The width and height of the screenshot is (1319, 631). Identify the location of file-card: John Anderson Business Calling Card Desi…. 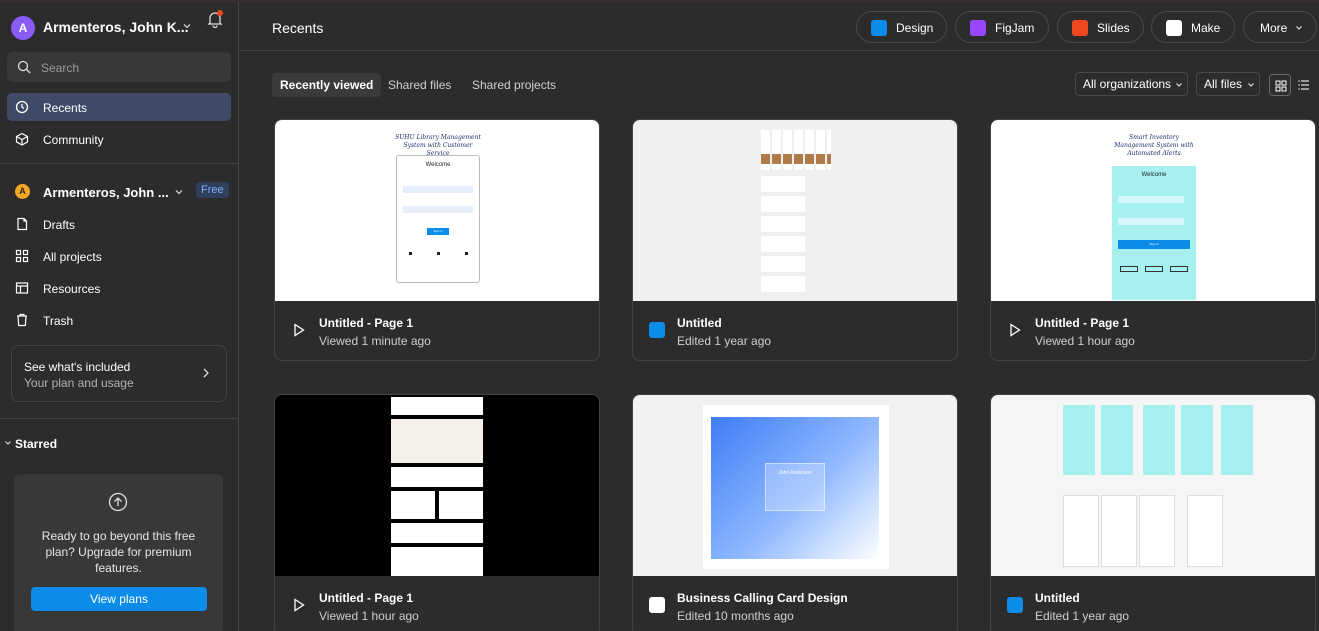
(795, 512).